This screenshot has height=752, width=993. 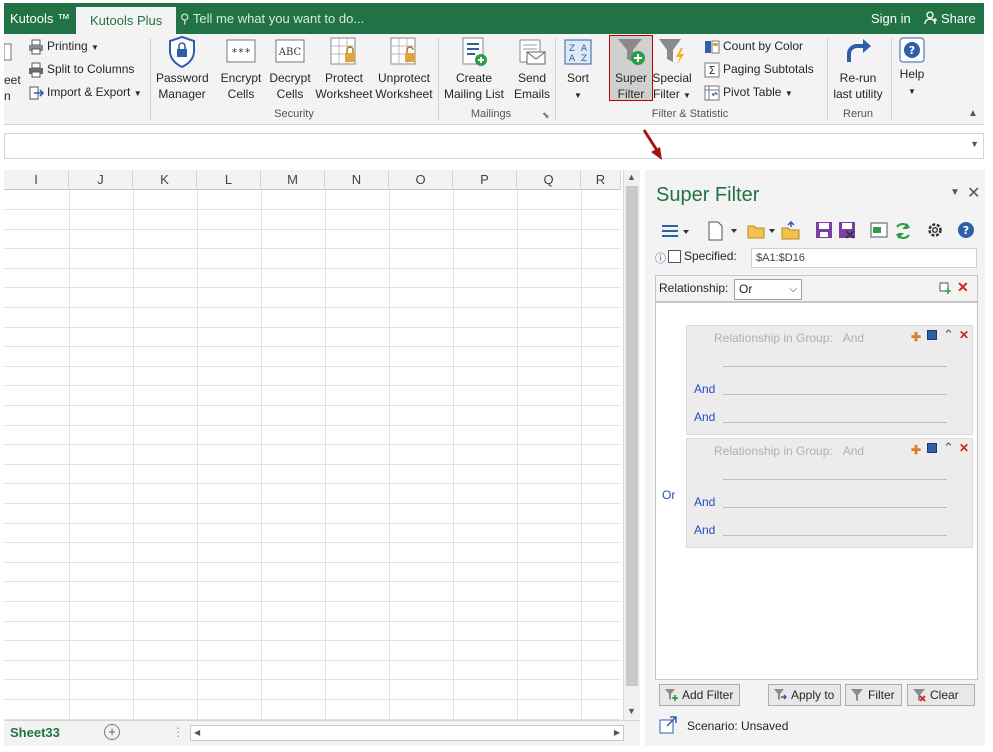 I want to click on outer-relation-label: Or, so click(x=668, y=495).